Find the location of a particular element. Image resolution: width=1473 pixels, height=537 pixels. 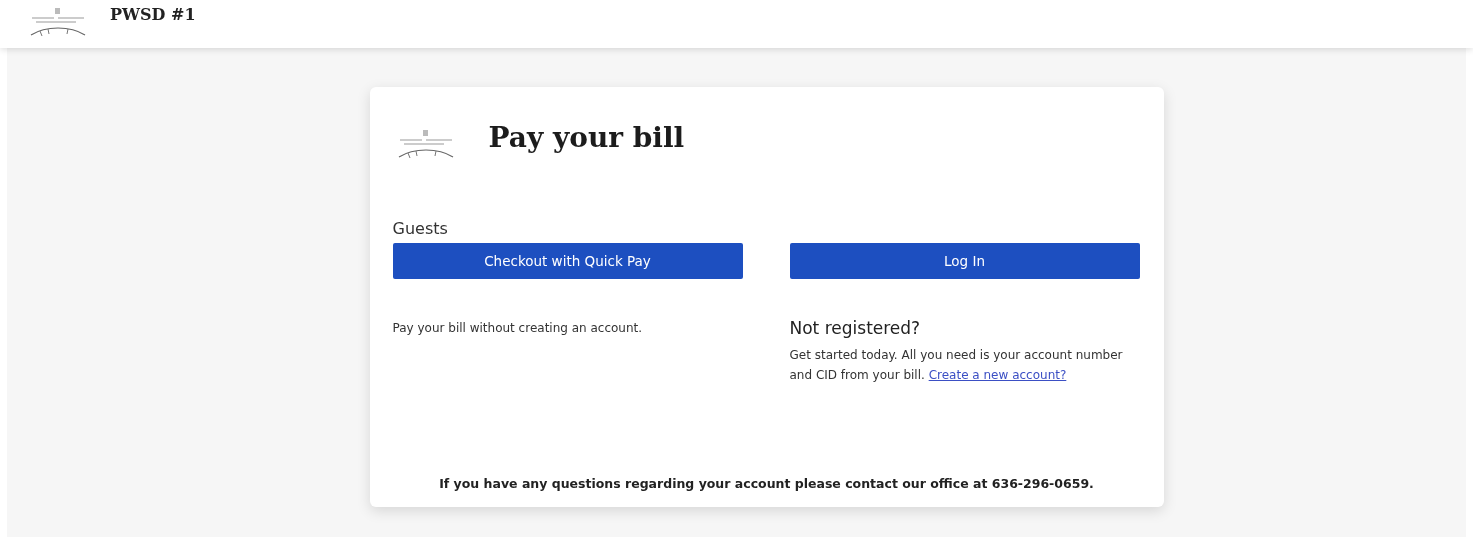

description-text: Pay your bill without creating an account. is located at coordinates (518, 328).